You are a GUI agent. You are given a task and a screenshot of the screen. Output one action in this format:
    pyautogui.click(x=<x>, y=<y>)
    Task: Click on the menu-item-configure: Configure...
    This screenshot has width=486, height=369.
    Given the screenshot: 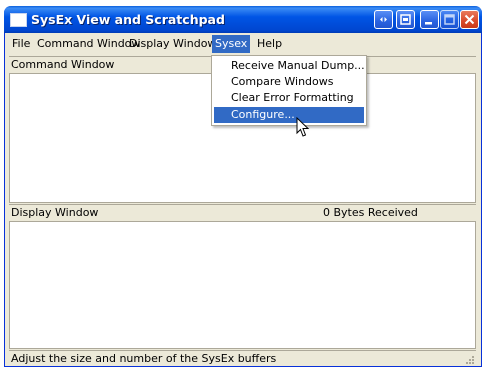 What is the action you would take?
    pyautogui.click(x=289, y=115)
    